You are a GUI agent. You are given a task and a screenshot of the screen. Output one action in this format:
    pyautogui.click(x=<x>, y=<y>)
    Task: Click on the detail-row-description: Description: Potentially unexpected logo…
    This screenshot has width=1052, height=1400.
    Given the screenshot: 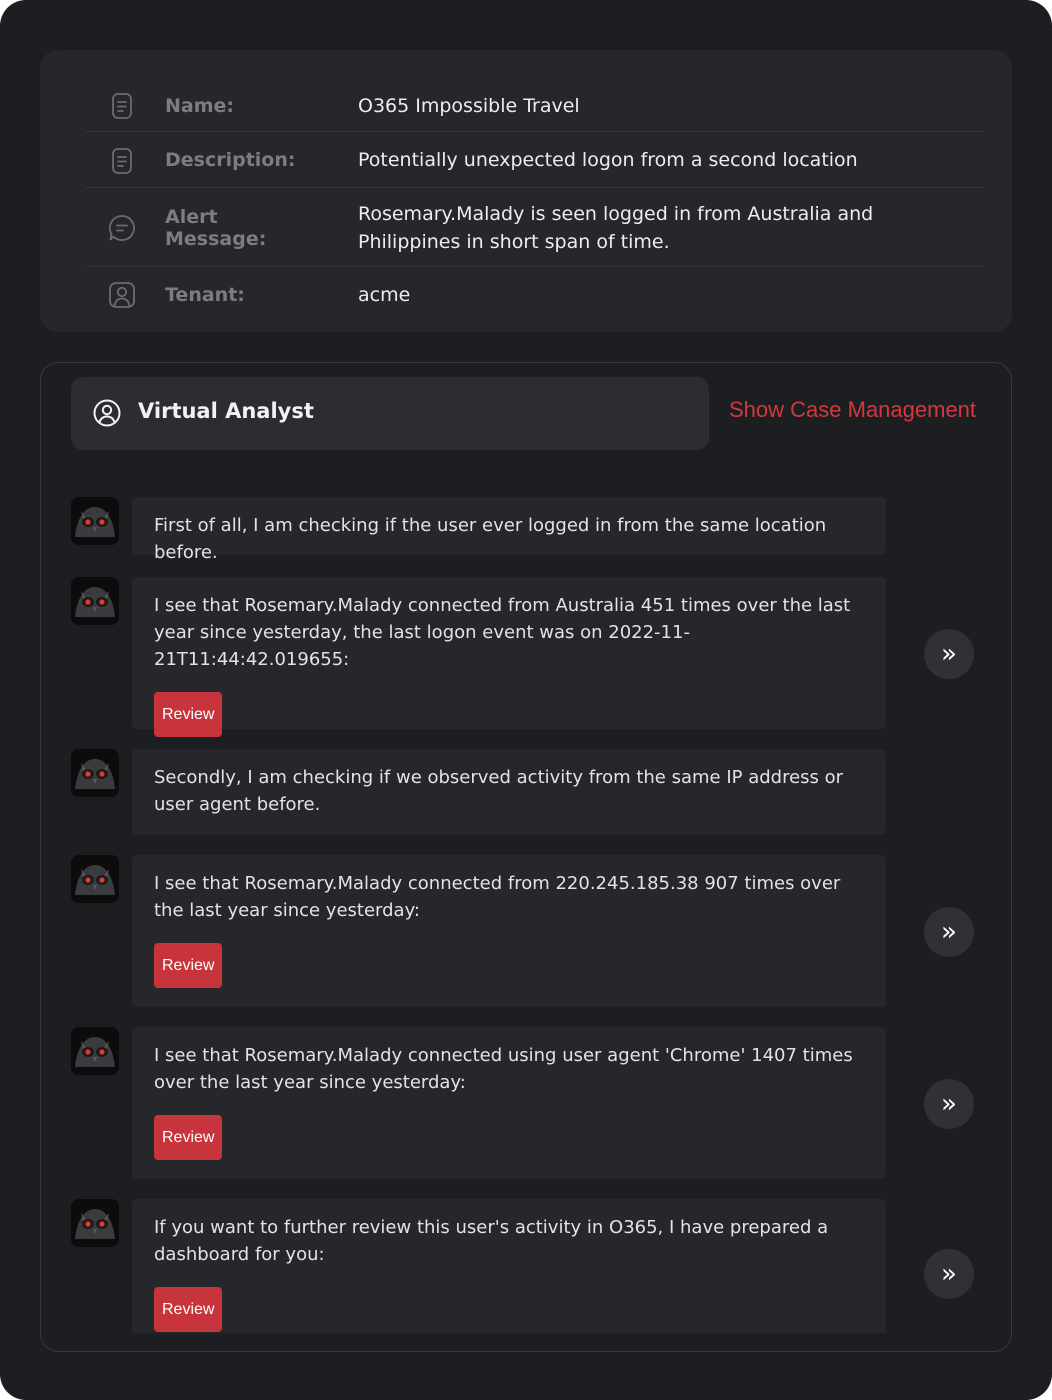 What is the action you would take?
    pyautogui.click(x=535, y=160)
    